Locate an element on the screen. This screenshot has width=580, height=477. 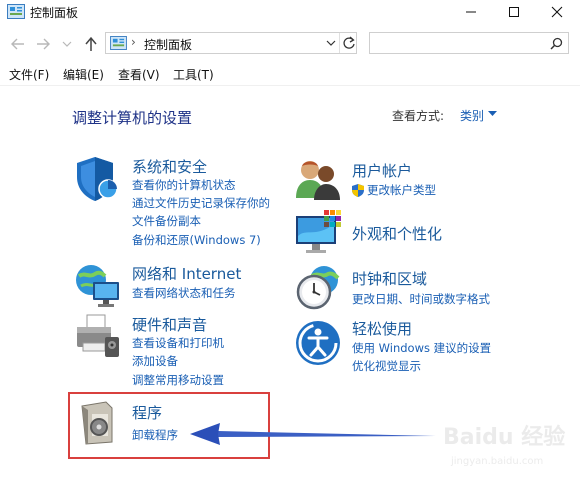
category-appearance: 外观和个性化 is located at coordinates (397, 233).